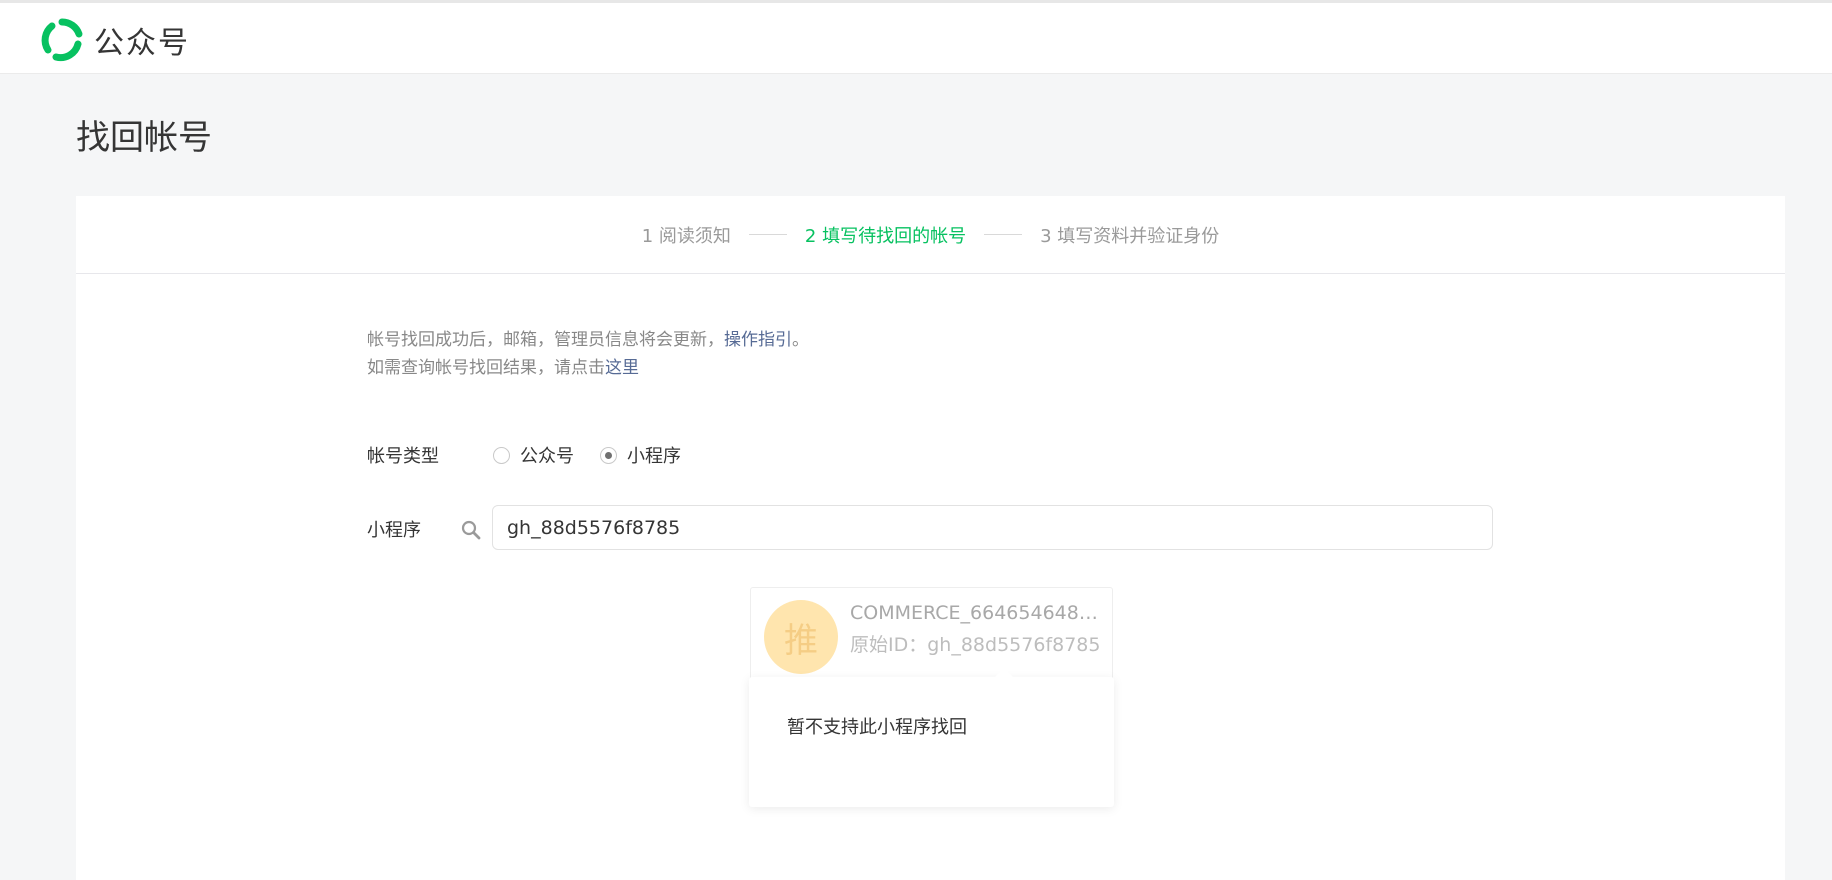  What do you see at coordinates (1004, 672) in the screenshot?
I see `tooltip-arrow` at bounding box center [1004, 672].